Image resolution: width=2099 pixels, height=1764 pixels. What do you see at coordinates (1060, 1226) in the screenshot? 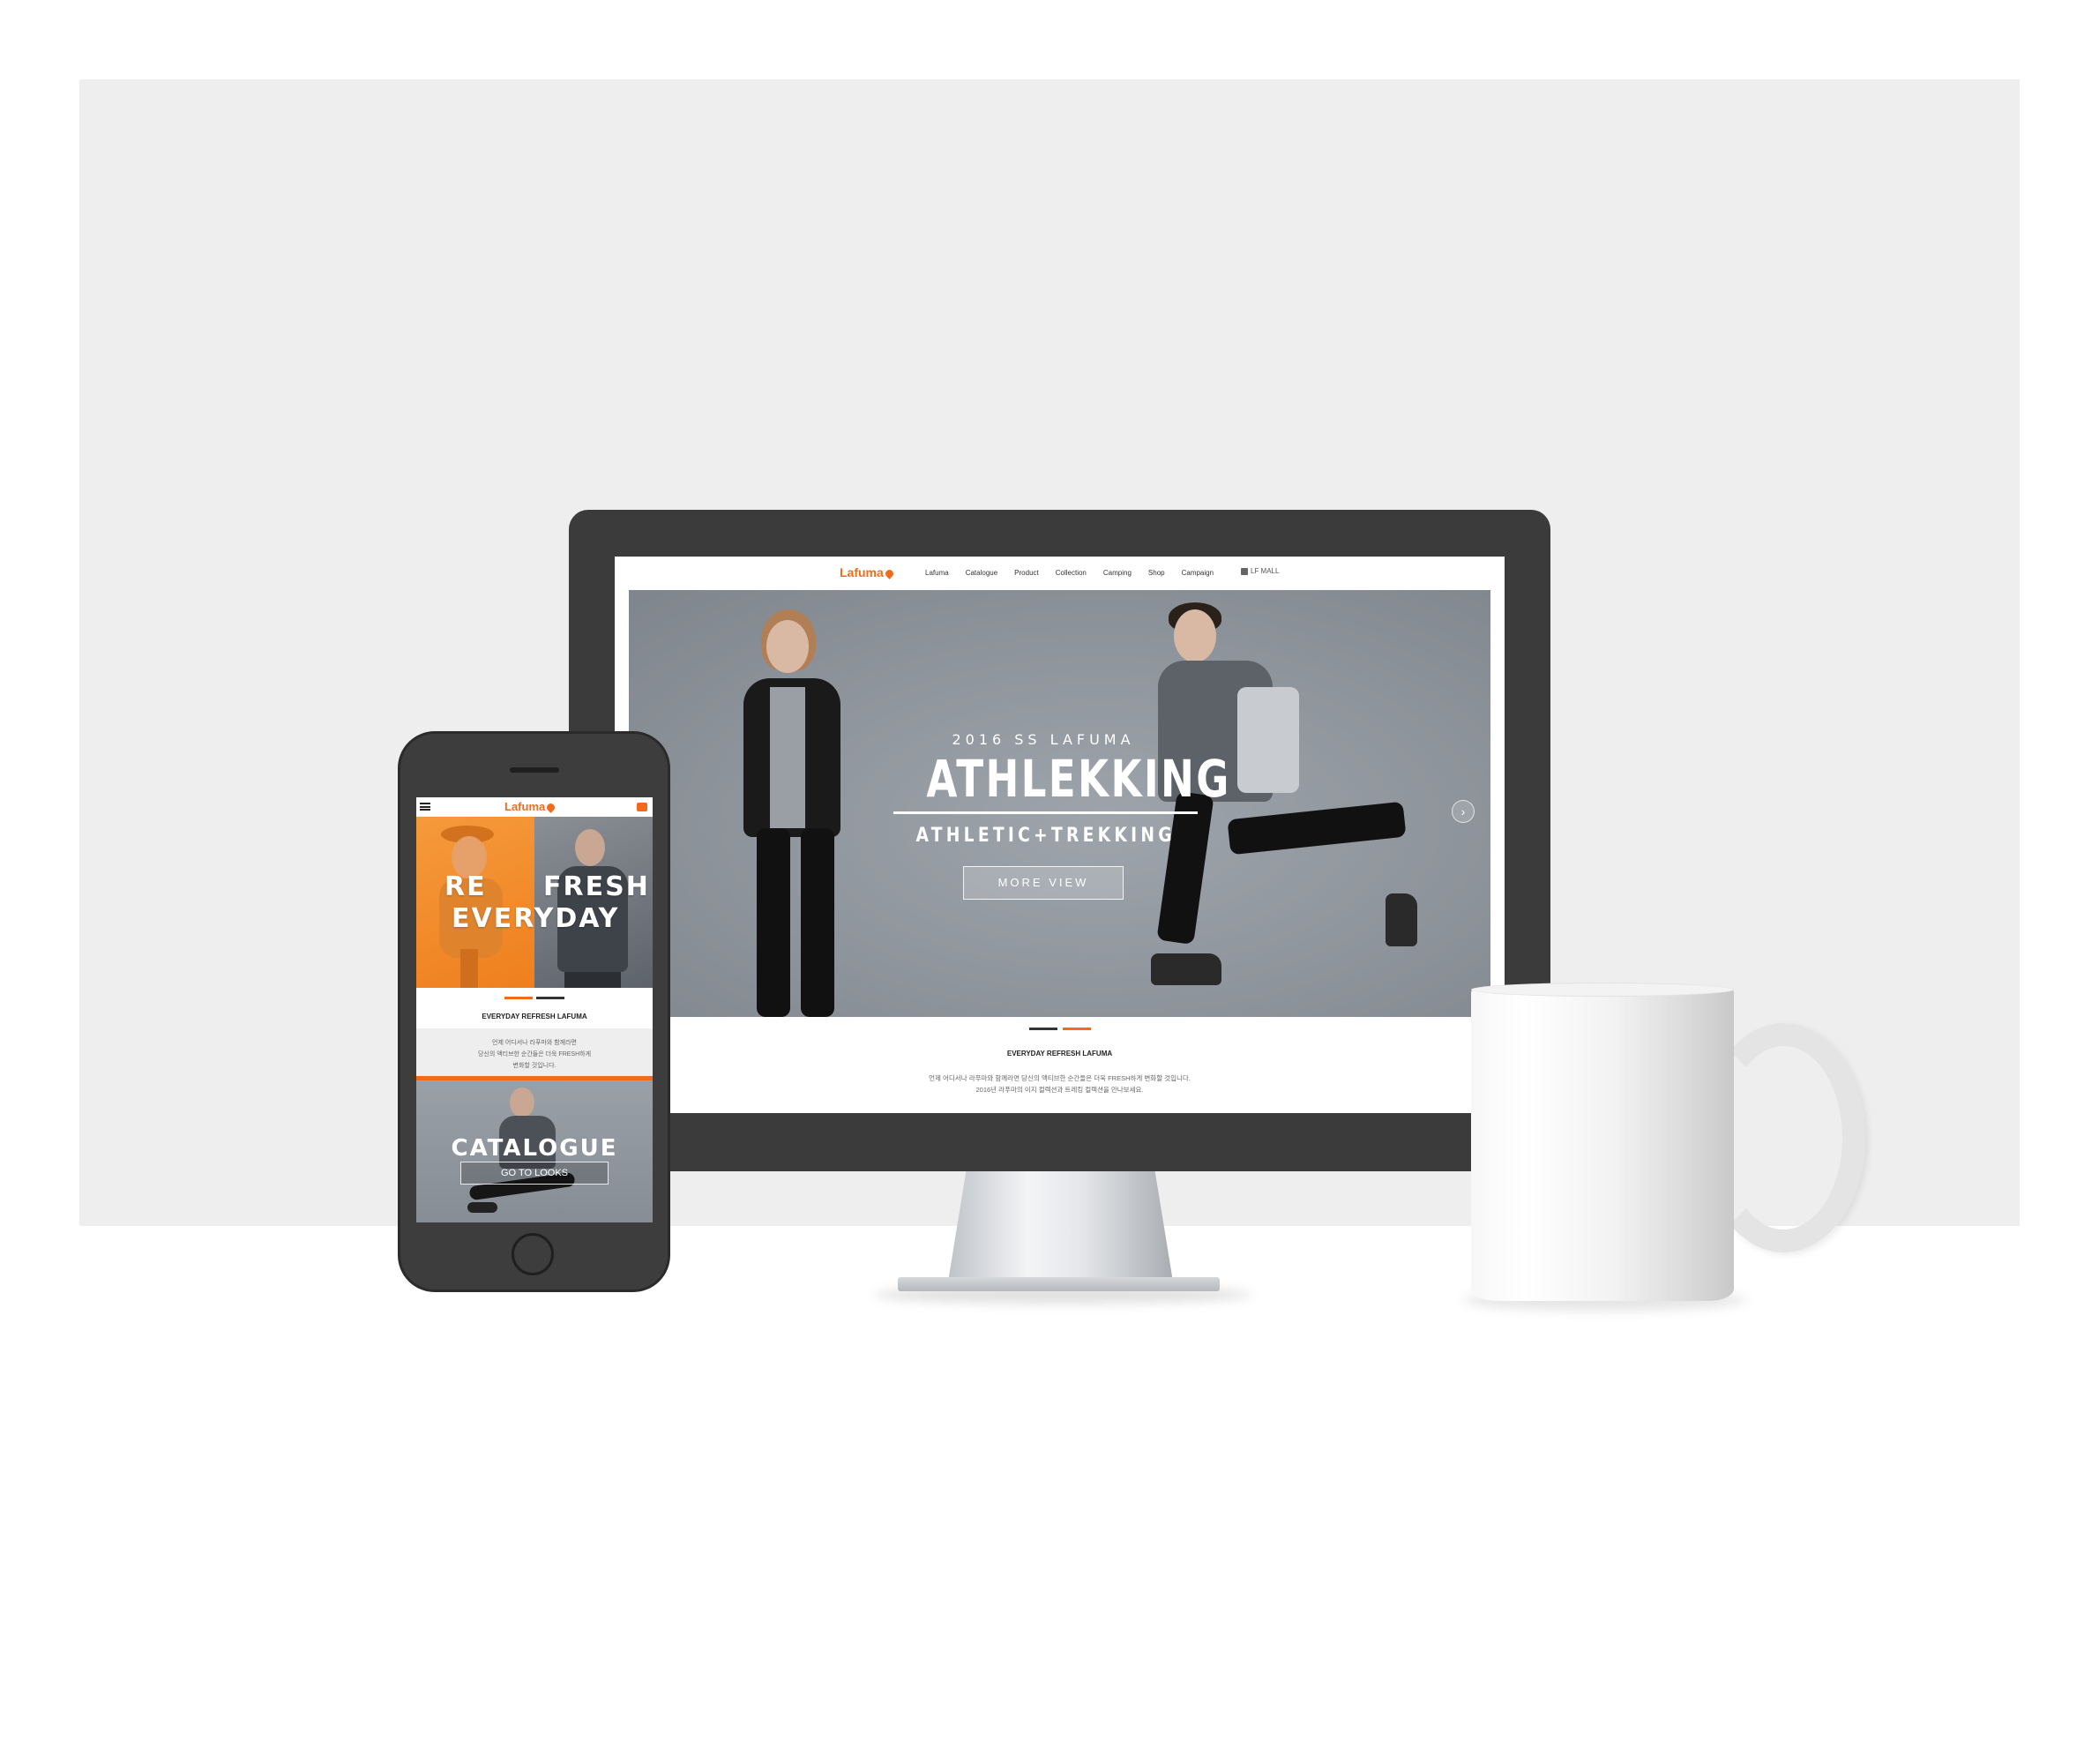
I see `monitor-stand-neck` at bounding box center [1060, 1226].